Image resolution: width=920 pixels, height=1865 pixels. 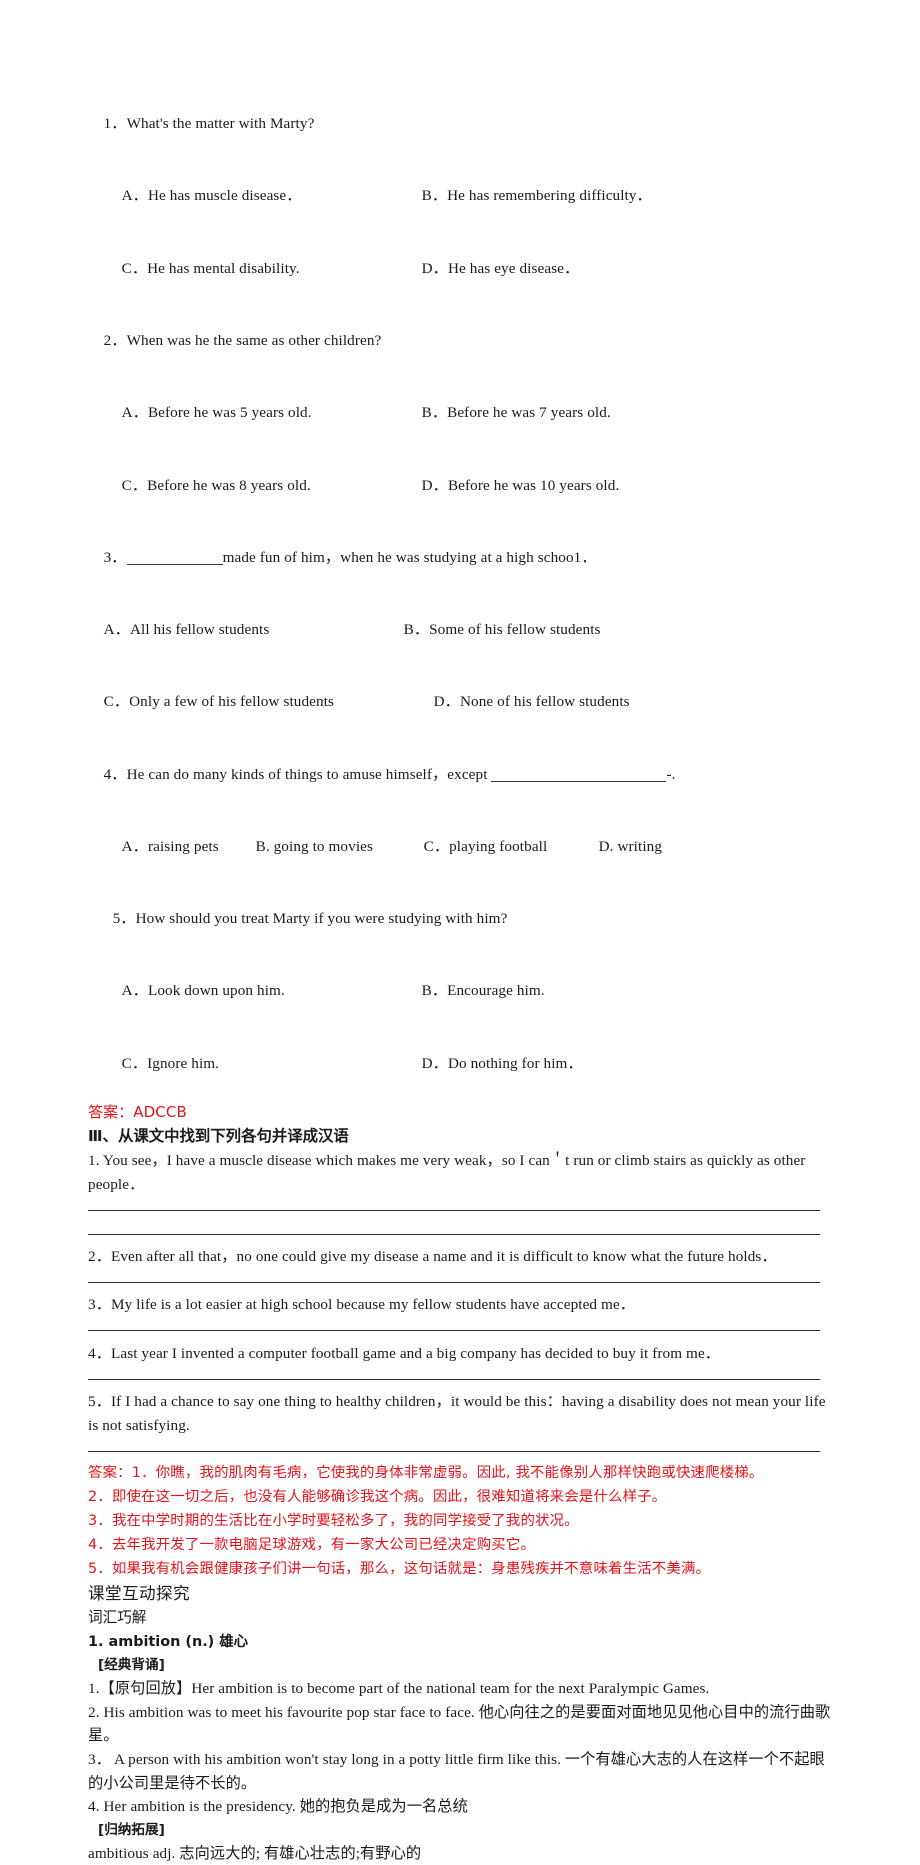 What do you see at coordinates (502, 629) in the screenshot?
I see `question-3-option-b: B．Some of his fellow students` at bounding box center [502, 629].